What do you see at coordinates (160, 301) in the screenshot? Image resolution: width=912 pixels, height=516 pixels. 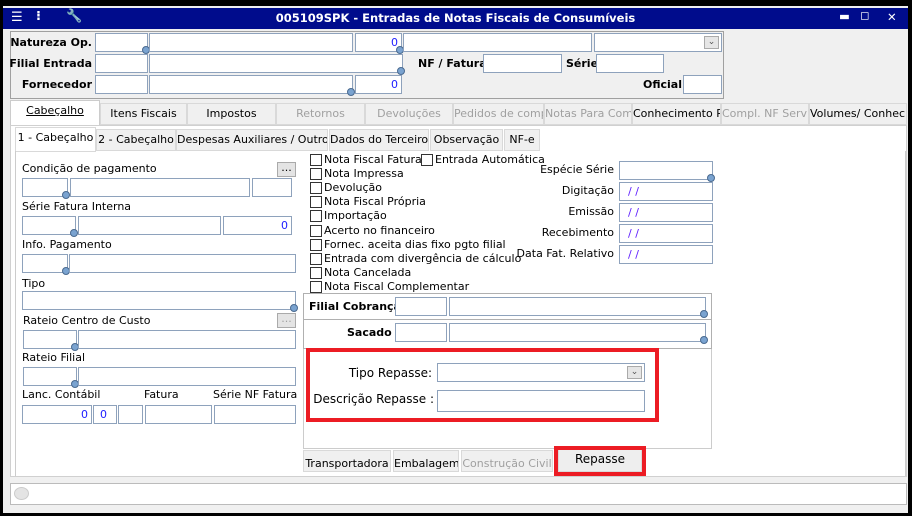 I see `tipo-input` at bounding box center [160, 301].